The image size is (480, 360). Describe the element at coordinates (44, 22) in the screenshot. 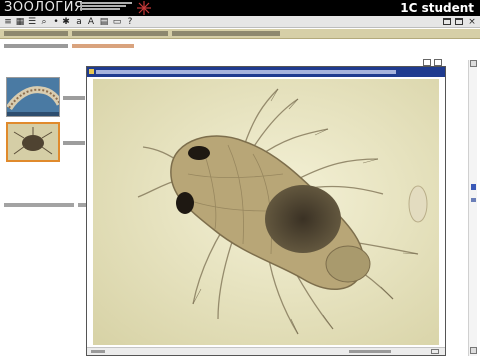

I see `zoom-icon: ⌕` at that location.